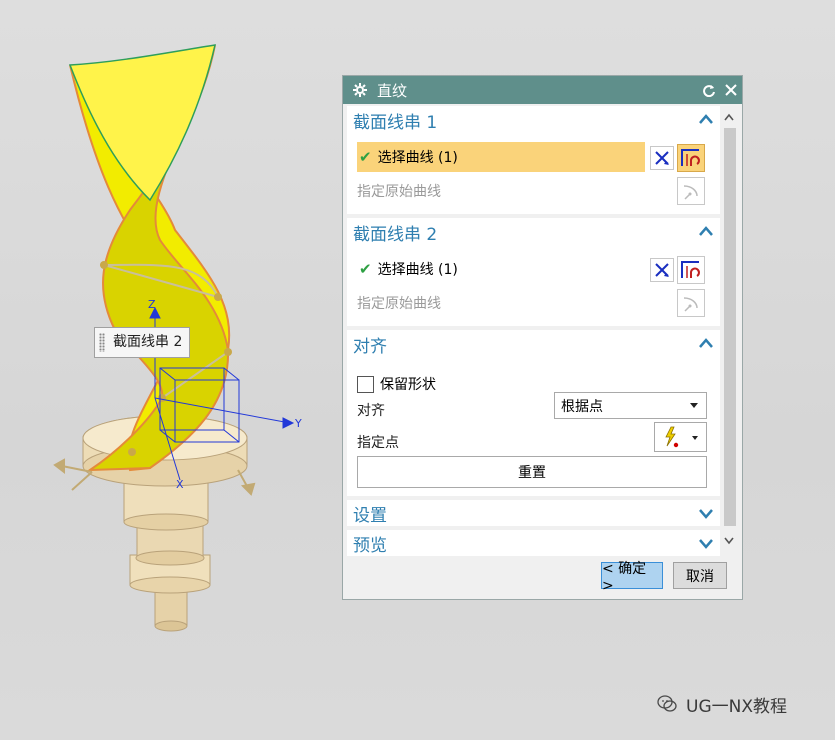  I want to click on alignment-header: 对齐, so click(533, 344).